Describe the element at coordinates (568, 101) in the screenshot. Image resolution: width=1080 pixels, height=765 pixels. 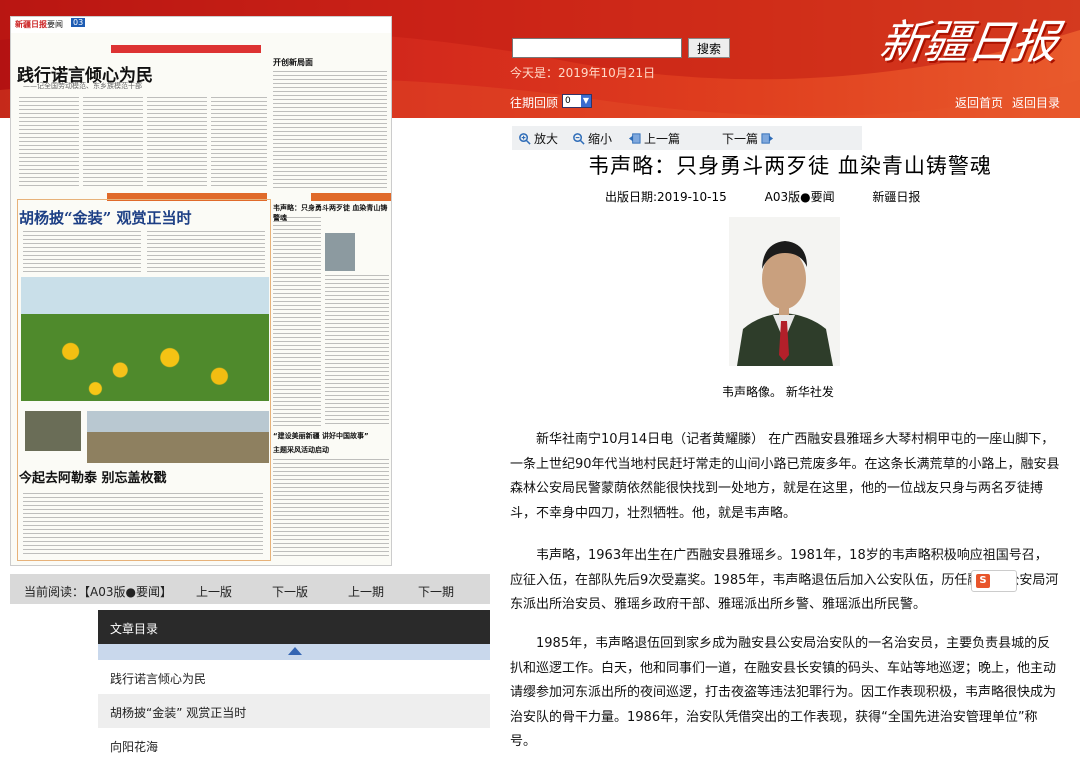
I see `past-issue-value: 0` at that location.